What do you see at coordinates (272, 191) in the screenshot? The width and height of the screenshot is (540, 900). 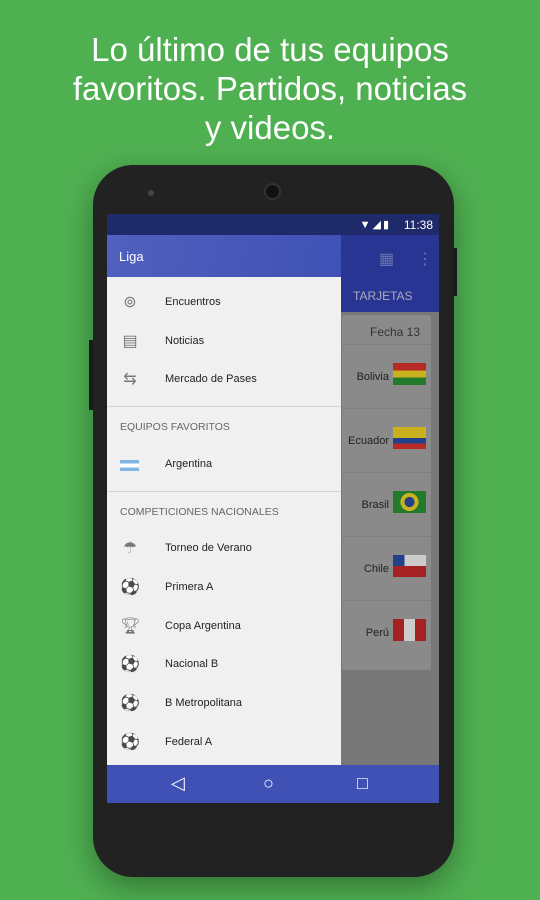 I see `speaker` at bounding box center [272, 191].